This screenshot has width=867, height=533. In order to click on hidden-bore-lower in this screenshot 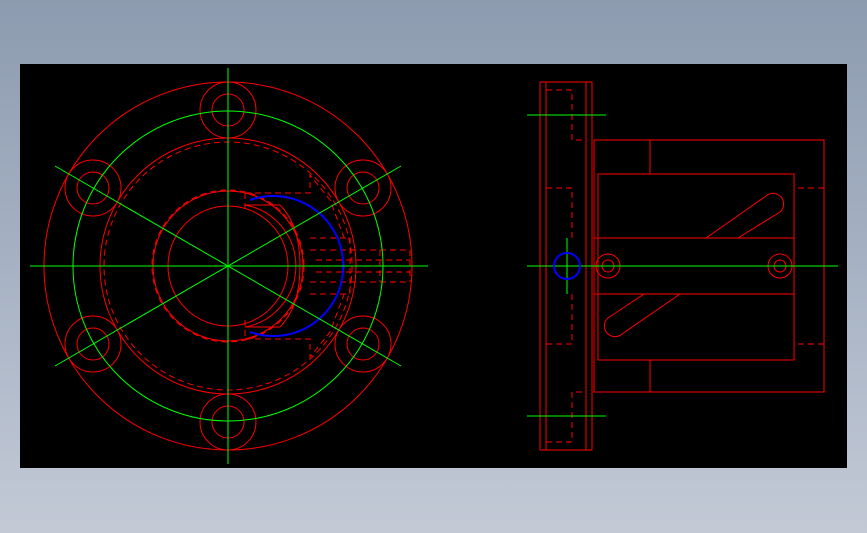, I will do `click(559, 319)`.